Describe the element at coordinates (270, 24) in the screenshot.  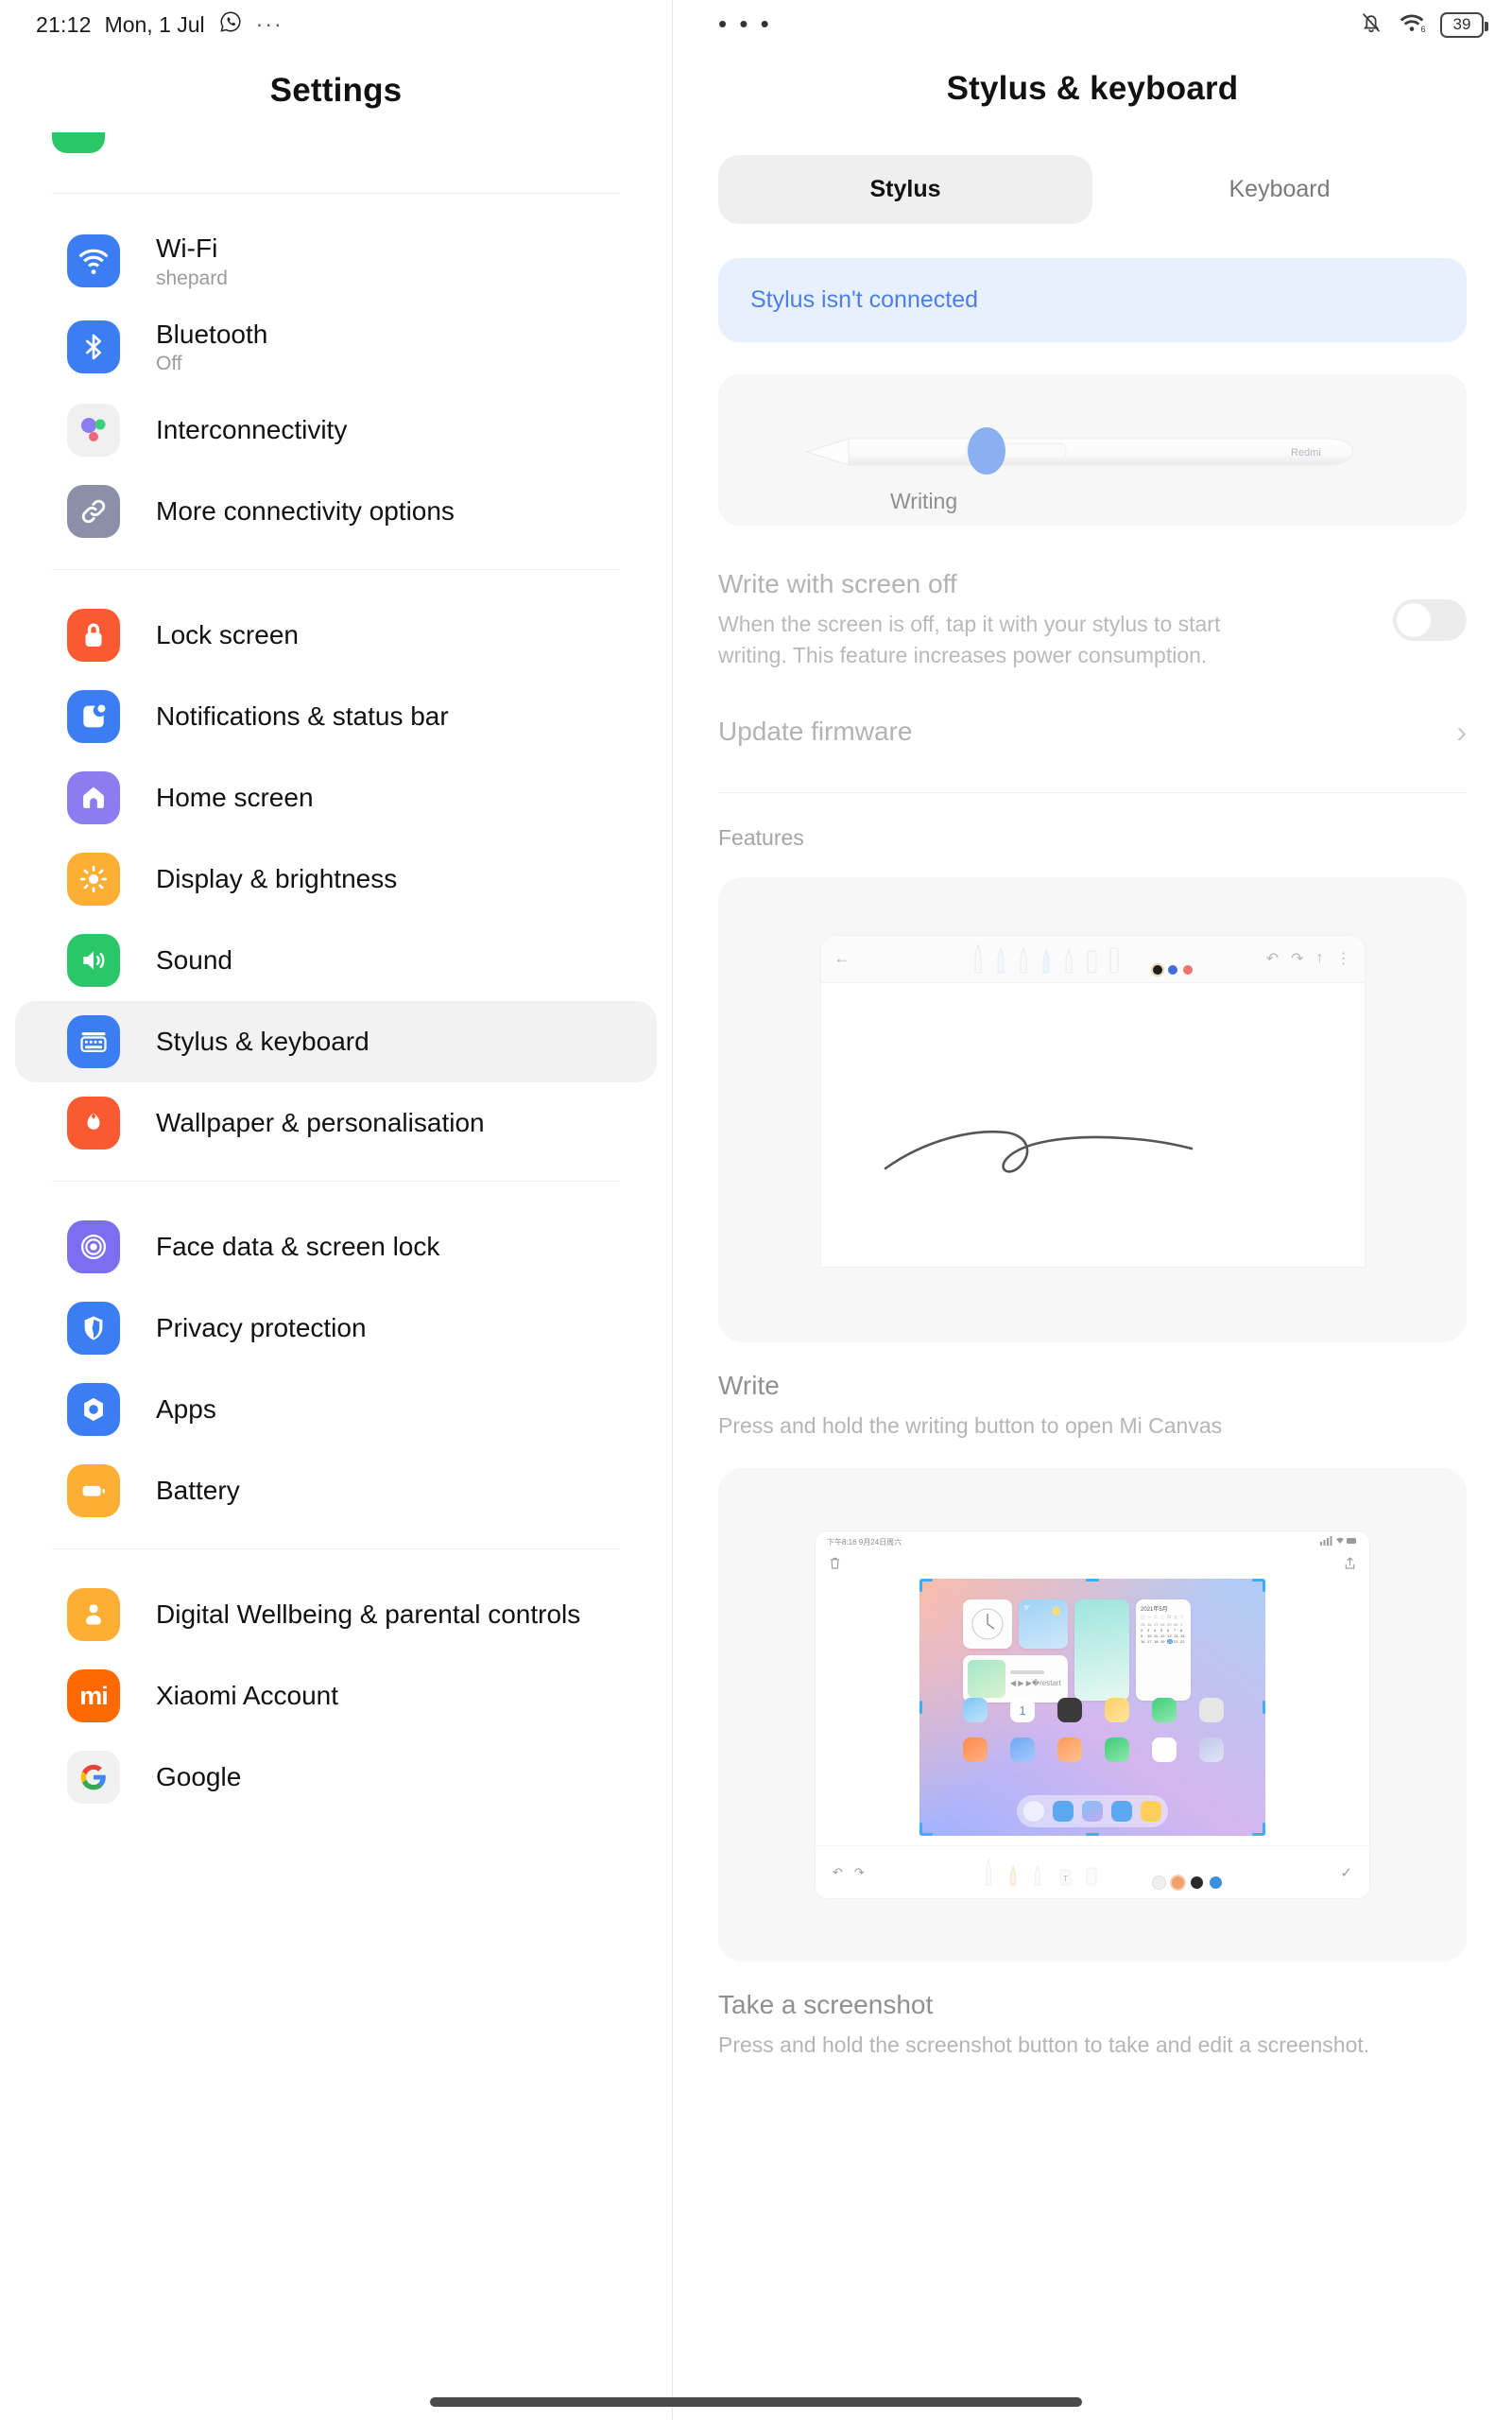
I see `status-overflow-icon: ···` at that location.